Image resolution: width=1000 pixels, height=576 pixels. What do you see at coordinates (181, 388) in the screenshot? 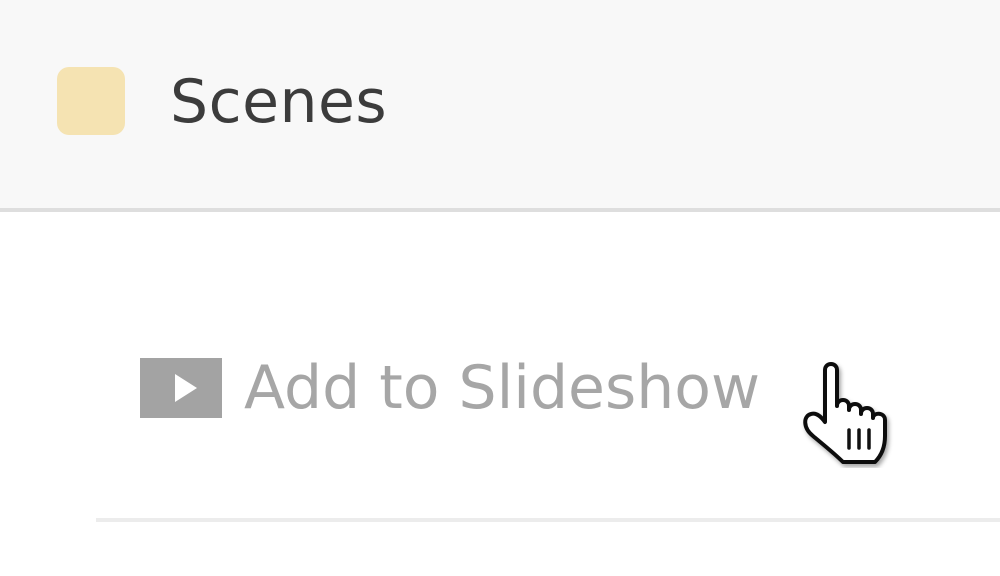
I see `play-icon` at bounding box center [181, 388].